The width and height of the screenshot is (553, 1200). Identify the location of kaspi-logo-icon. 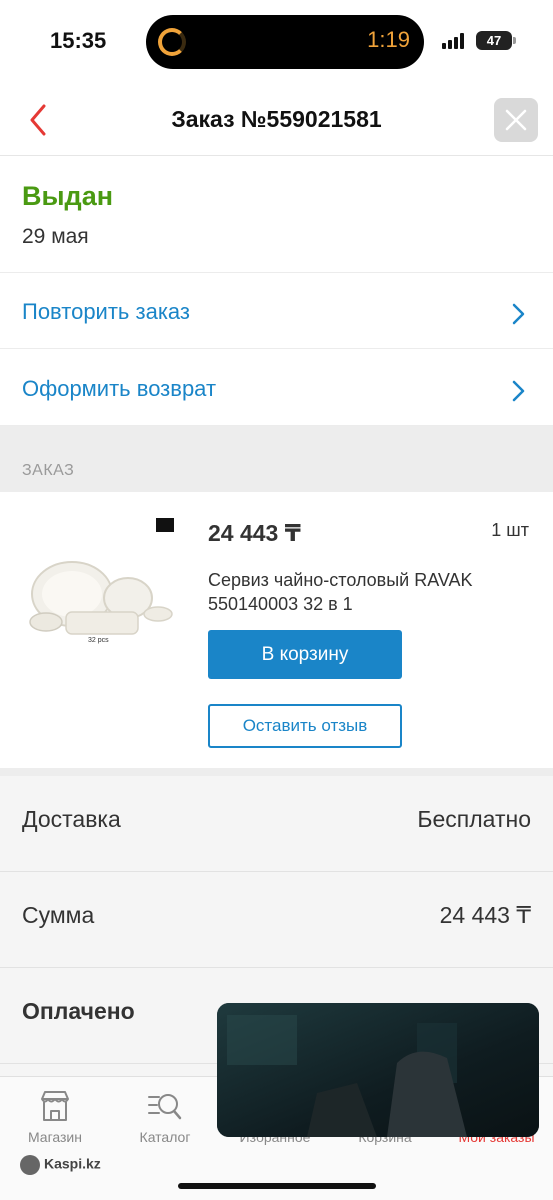
(30, 1165).